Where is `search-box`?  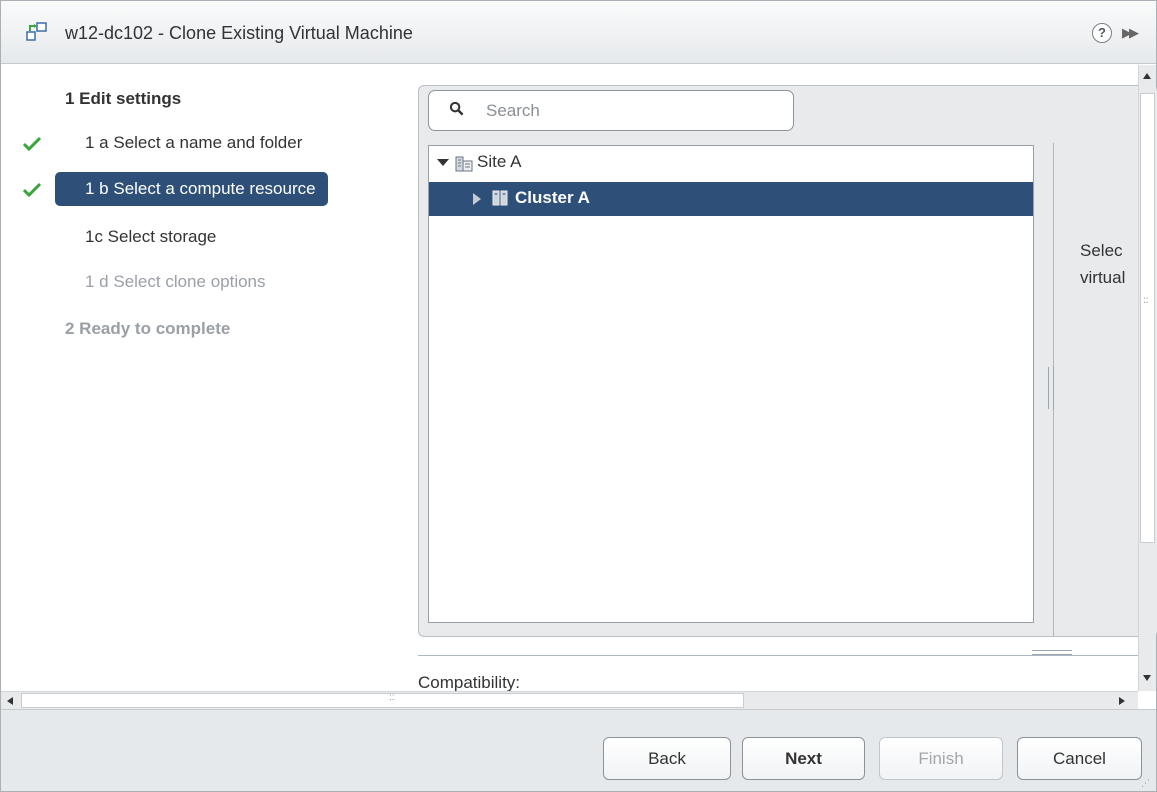
search-box is located at coordinates (611, 110).